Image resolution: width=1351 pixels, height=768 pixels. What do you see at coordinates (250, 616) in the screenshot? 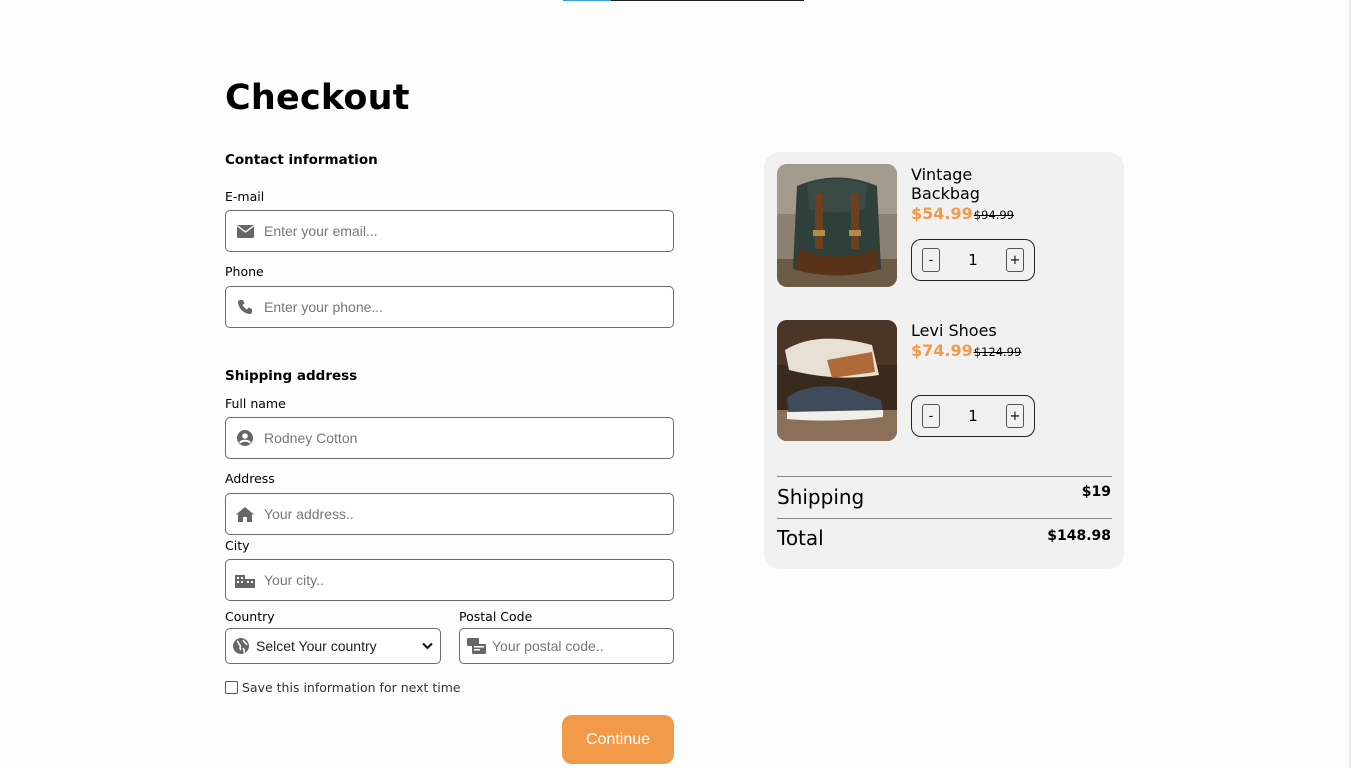
I see `country-label: Country` at bounding box center [250, 616].